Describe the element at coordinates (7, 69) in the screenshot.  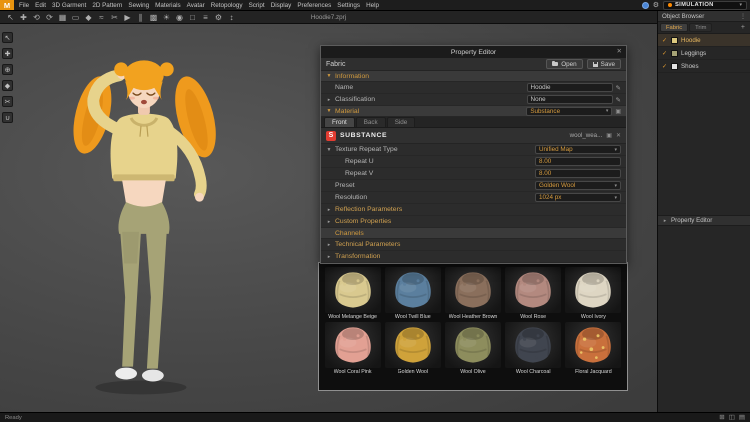
I see `zoom-tool-icon: ⊕` at that location.